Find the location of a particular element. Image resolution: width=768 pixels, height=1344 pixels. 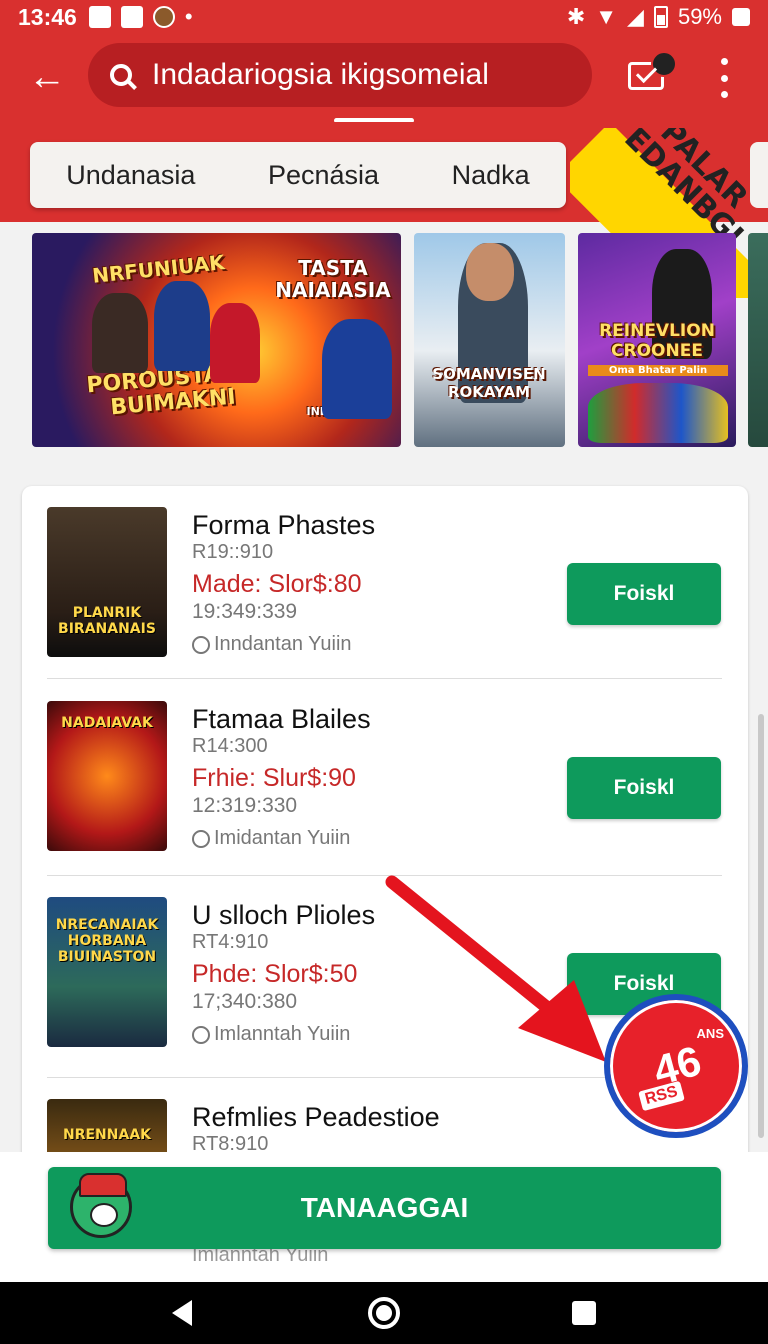

item-price: Made: Slor$:80 is located at coordinates (277, 584).